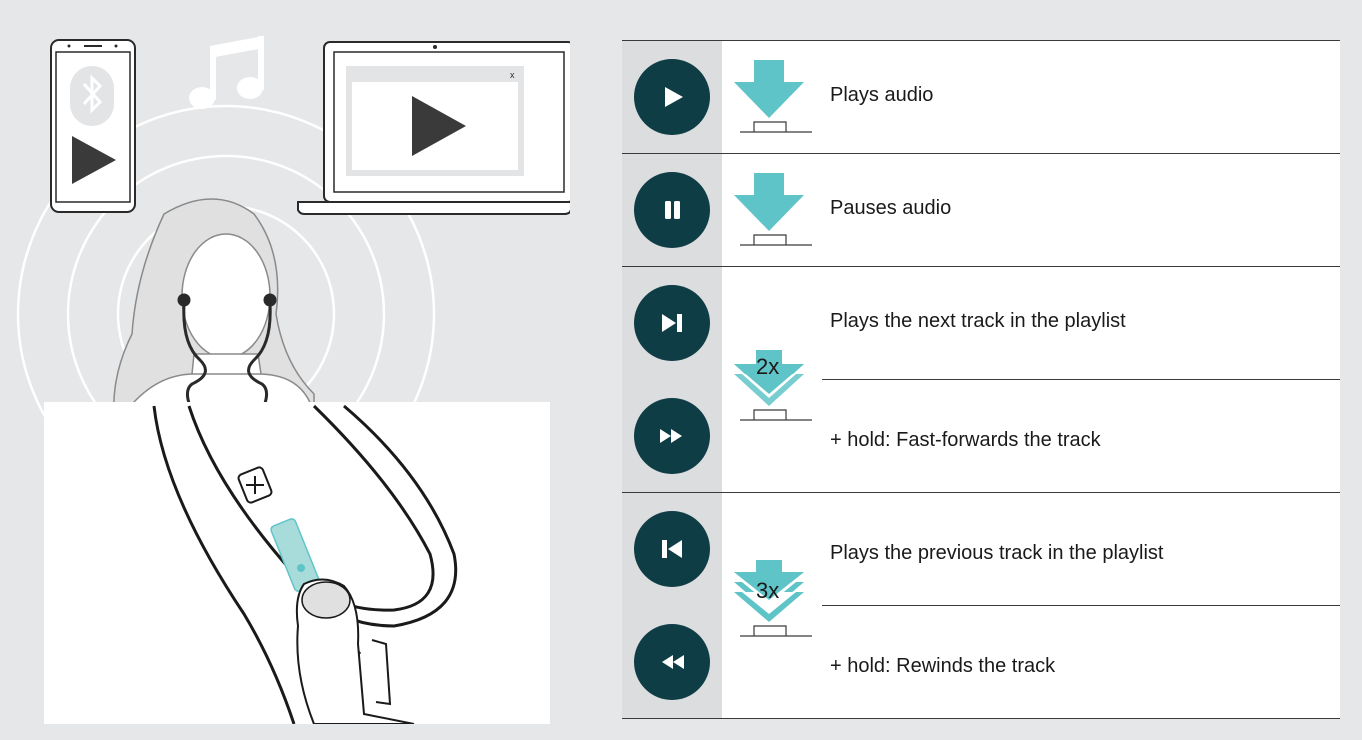 This screenshot has height=740, width=1362. I want to click on person, so click(214, 308).